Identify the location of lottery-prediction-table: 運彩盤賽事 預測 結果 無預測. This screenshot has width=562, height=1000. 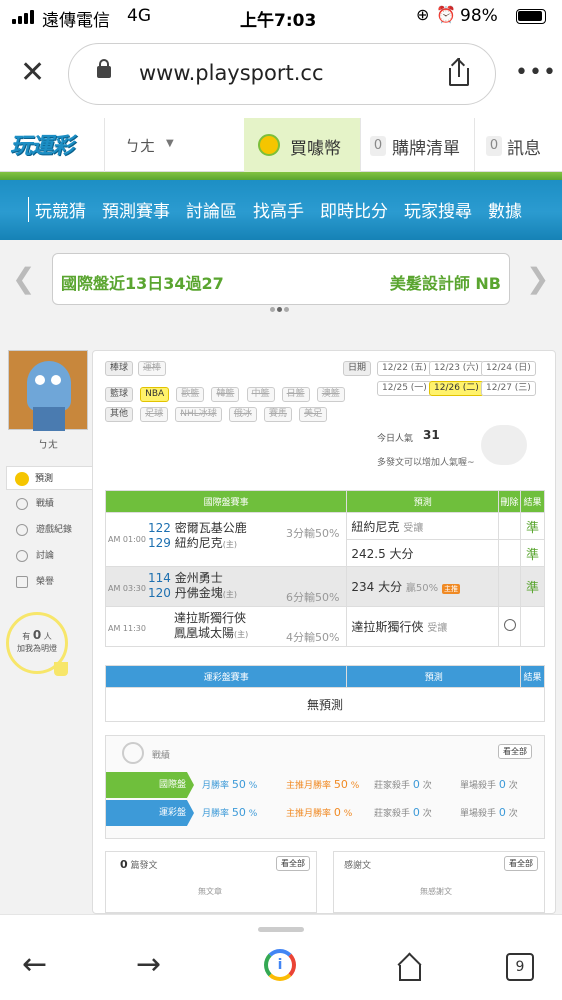
(324, 693).